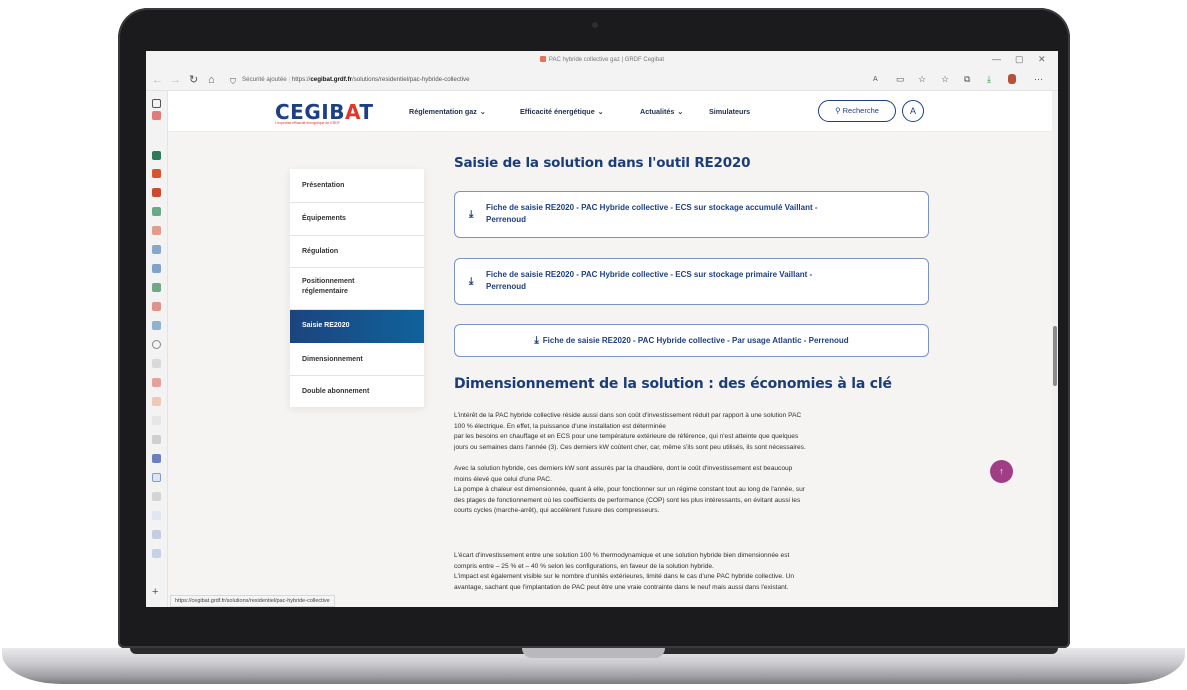 The height and width of the screenshot is (690, 1187). Describe the element at coordinates (542, 59) in the screenshot. I see `favicon-icon` at that location.